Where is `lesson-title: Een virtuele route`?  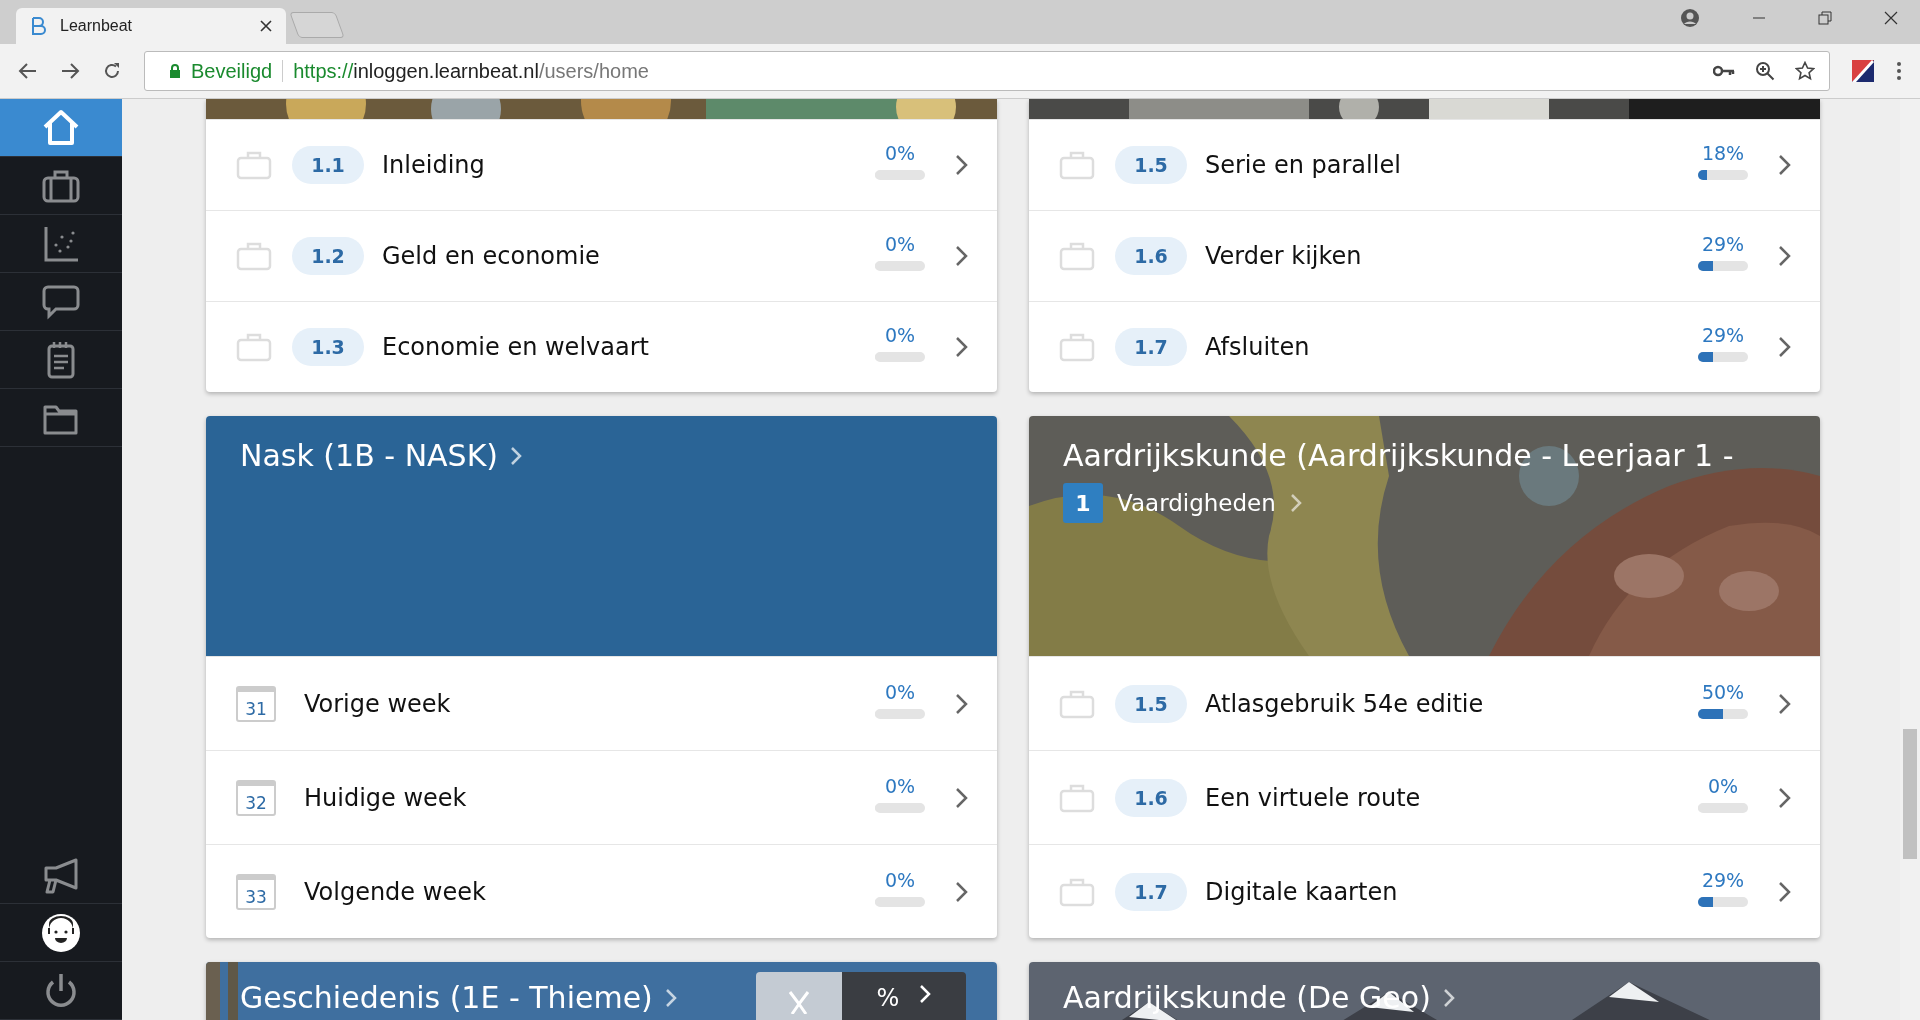 lesson-title: Een virtuele route is located at coordinates (1313, 797).